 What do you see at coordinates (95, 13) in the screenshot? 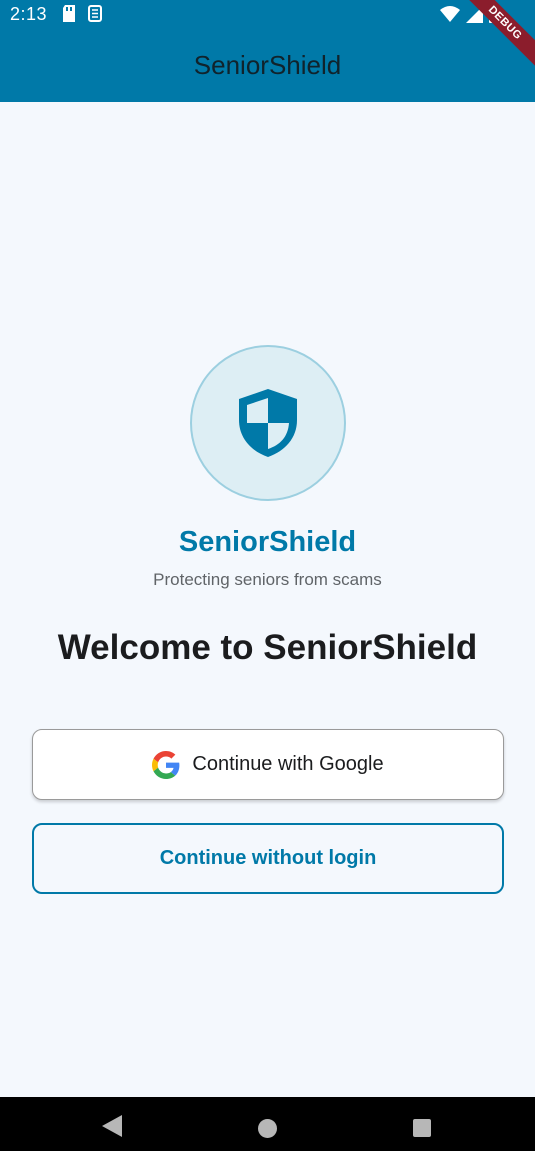
I see `sim-icon` at bounding box center [95, 13].